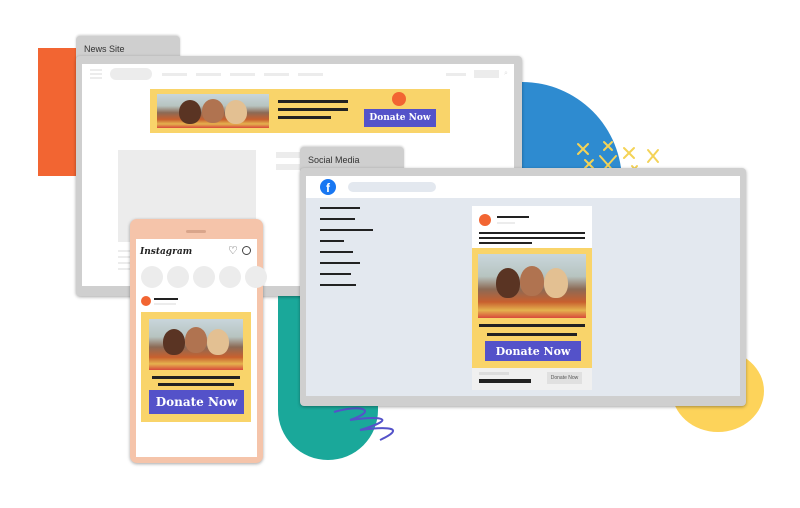  Describe the element at coordinates (589, 132) in the screenshot. I see `decorative-blue-shape` at that location.